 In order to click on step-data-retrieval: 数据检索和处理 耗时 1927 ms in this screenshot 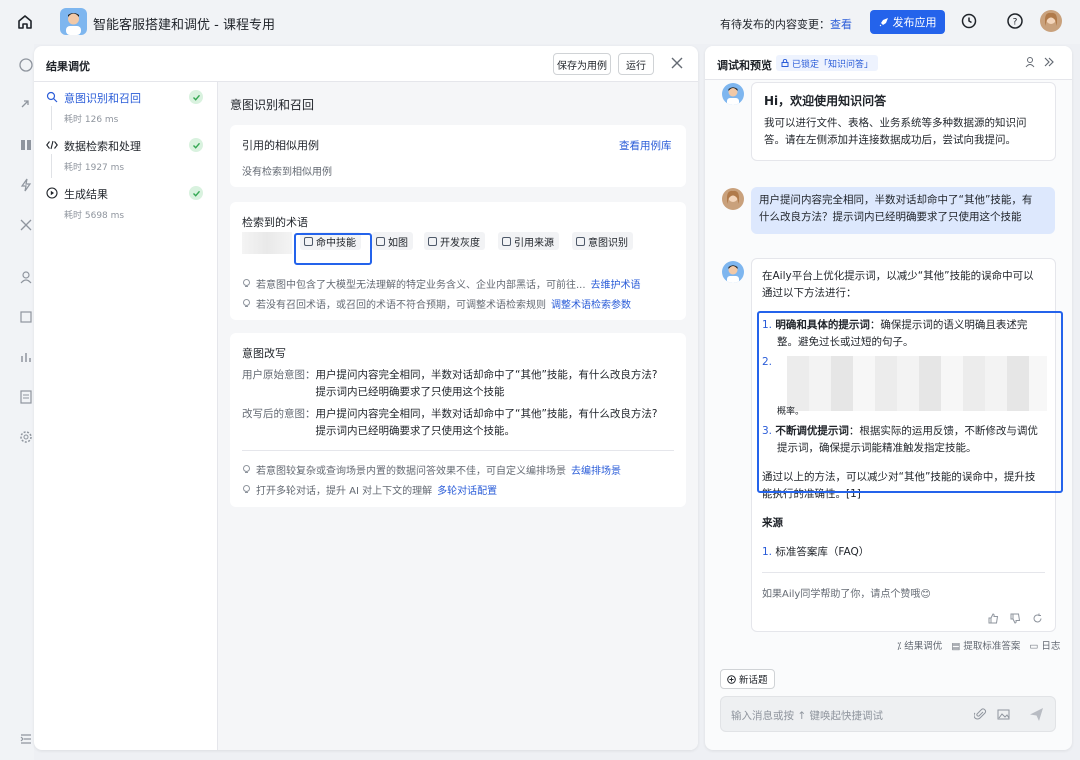, I will do `click(126, 154)`.